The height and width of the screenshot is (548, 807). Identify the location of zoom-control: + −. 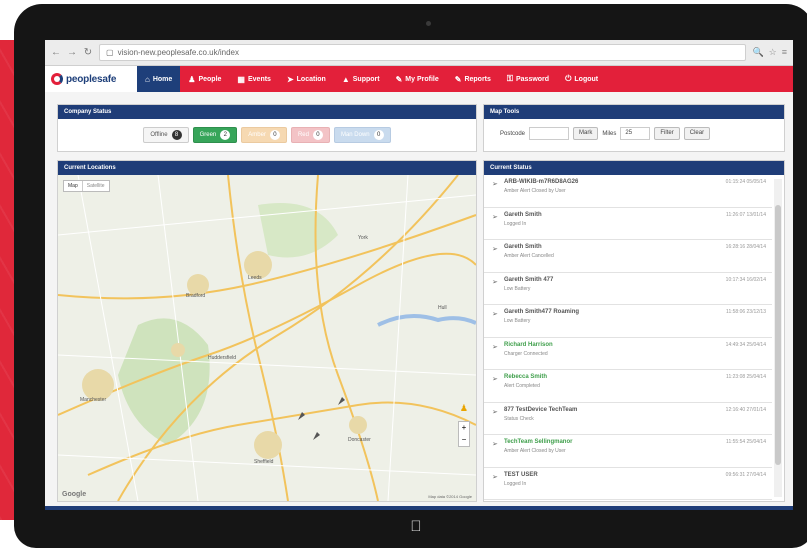
(464, 434).